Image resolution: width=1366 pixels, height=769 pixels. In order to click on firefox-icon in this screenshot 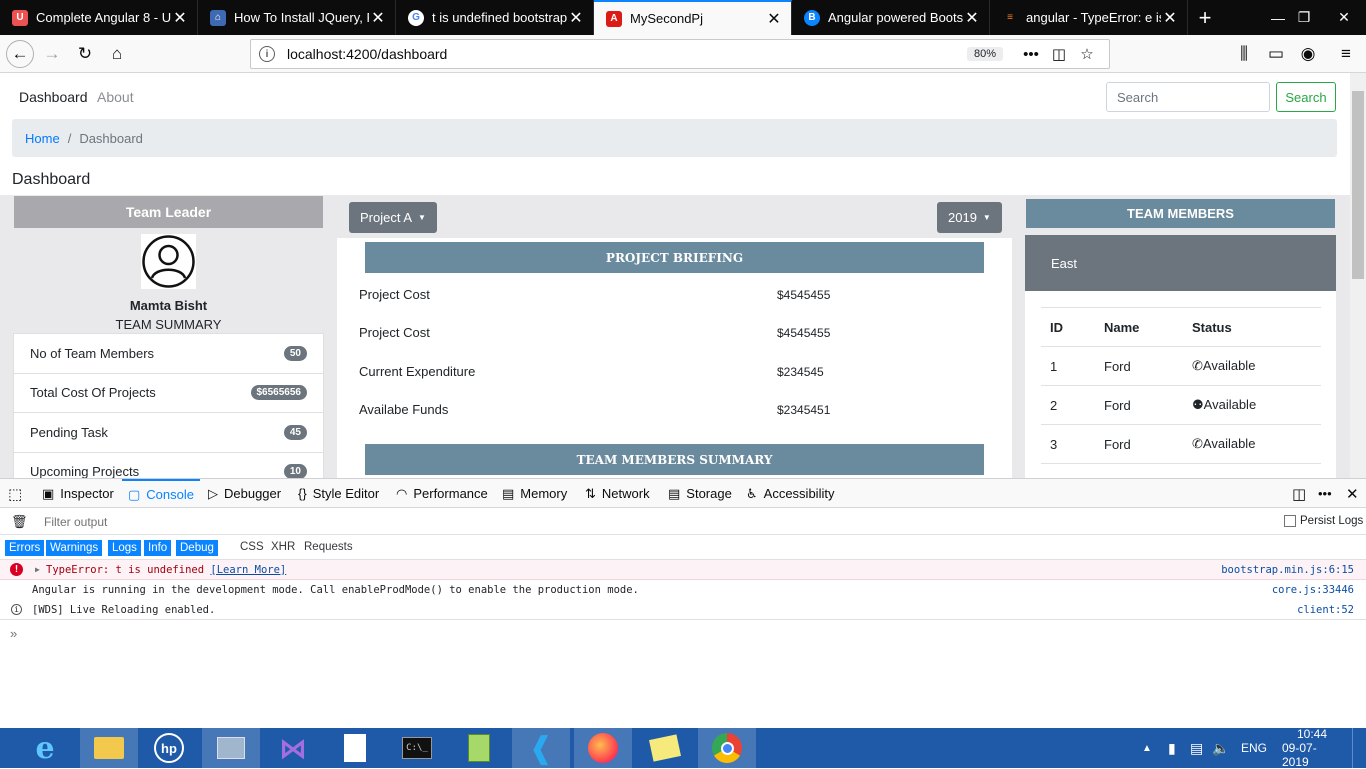, I will do `click(603, 748)`.